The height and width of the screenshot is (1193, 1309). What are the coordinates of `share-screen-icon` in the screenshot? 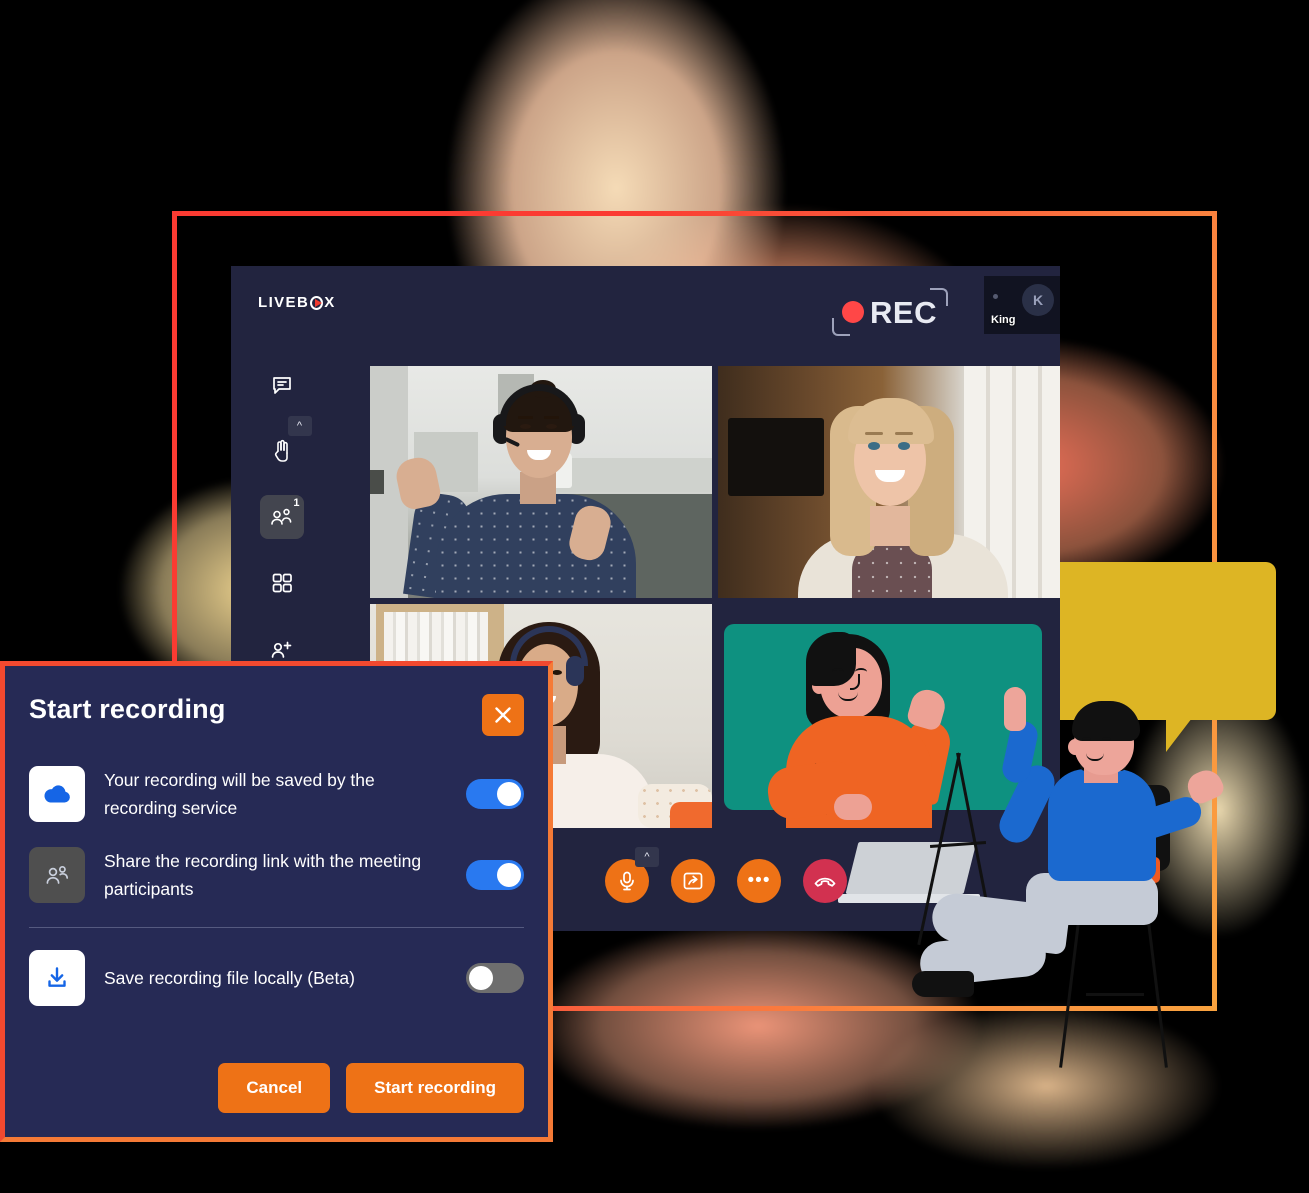 It's located at (693, 881).